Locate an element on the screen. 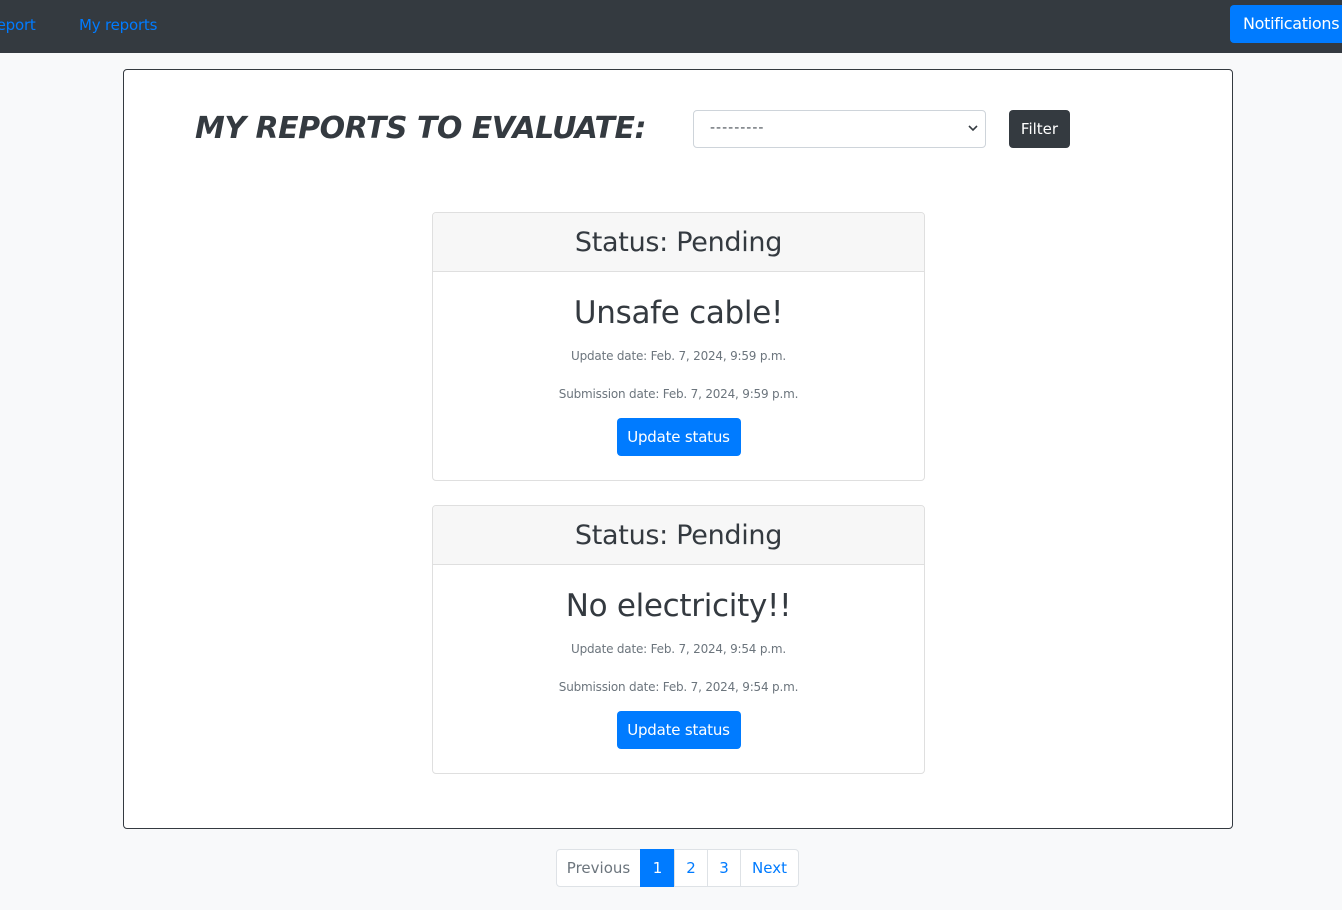 The width and height of the screenshot is (1342, 910). notifications-button: Notifications is located at coordinates (1286, 24).